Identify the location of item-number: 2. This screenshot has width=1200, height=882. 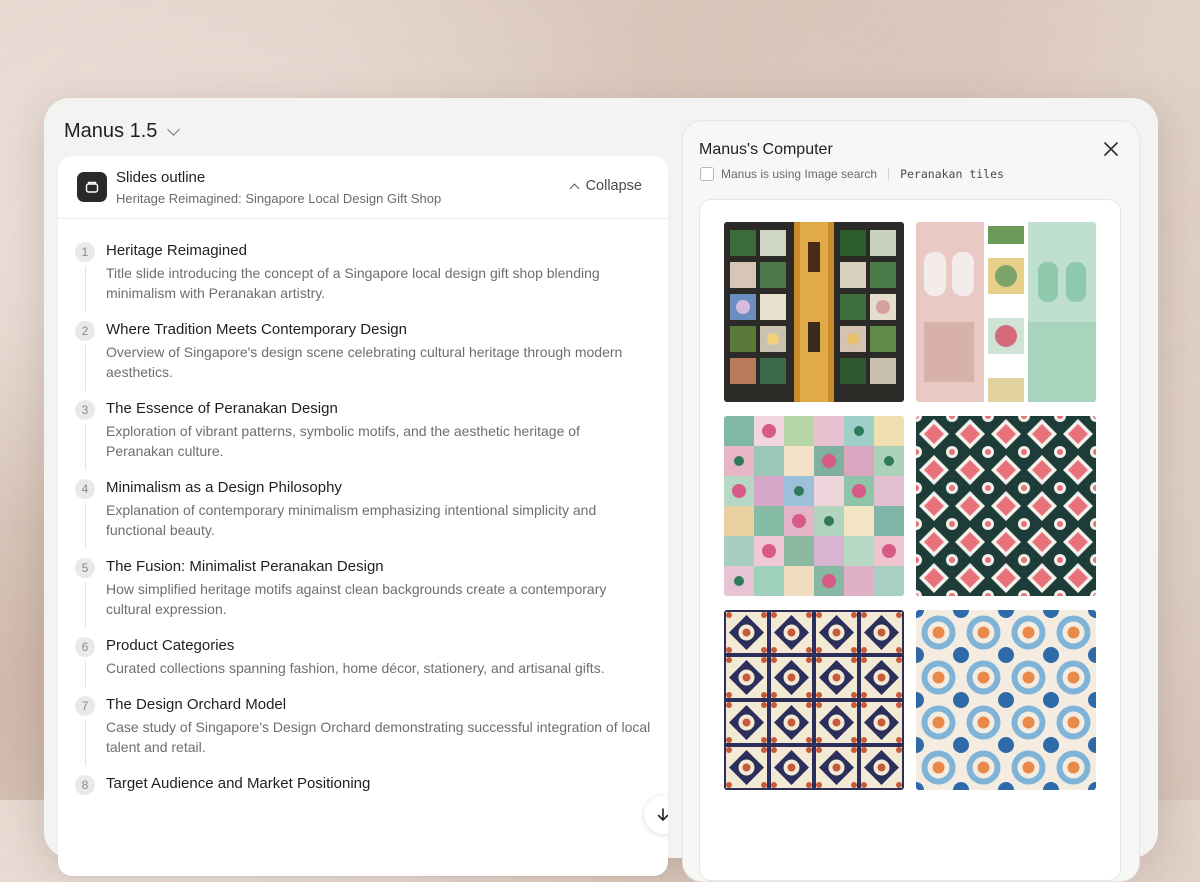
(85, 331).